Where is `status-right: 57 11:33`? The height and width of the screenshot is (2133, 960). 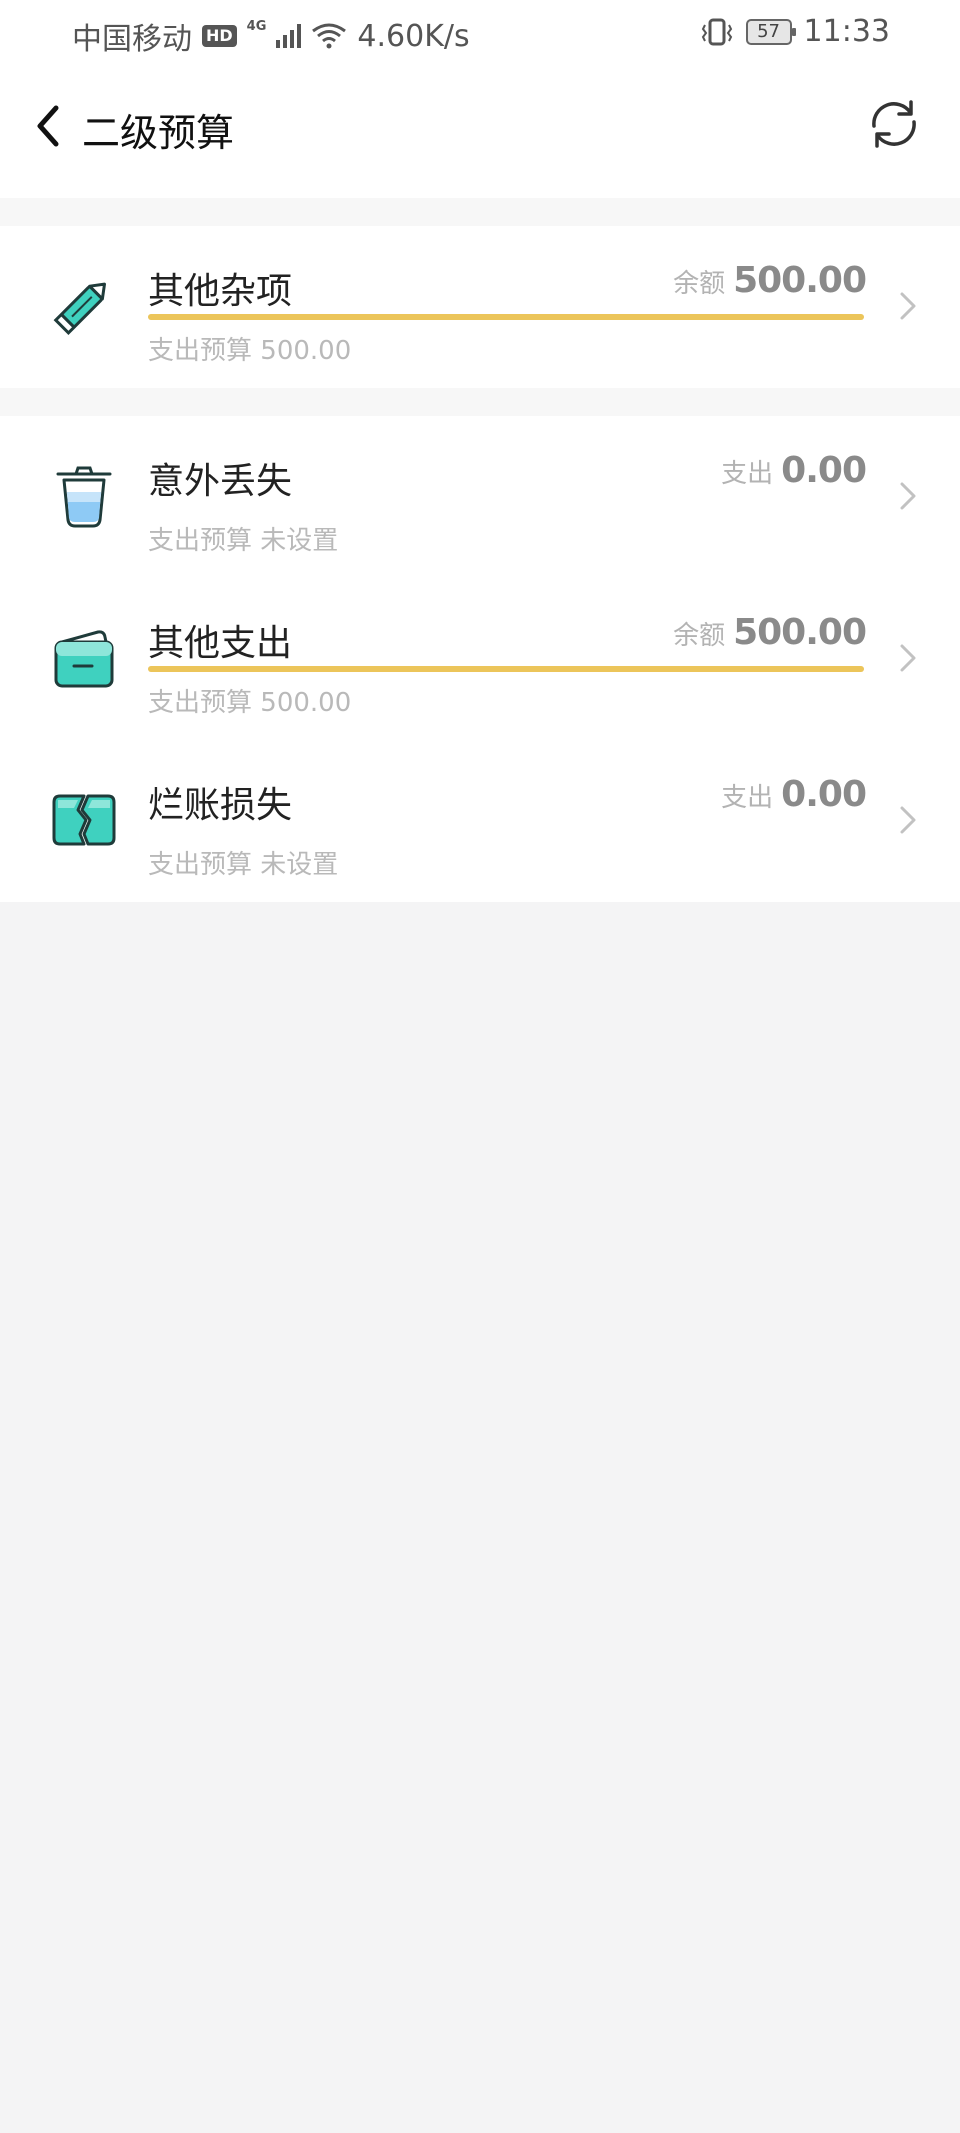 status-right: 57 11:33 is located at coordinates (795, 31).